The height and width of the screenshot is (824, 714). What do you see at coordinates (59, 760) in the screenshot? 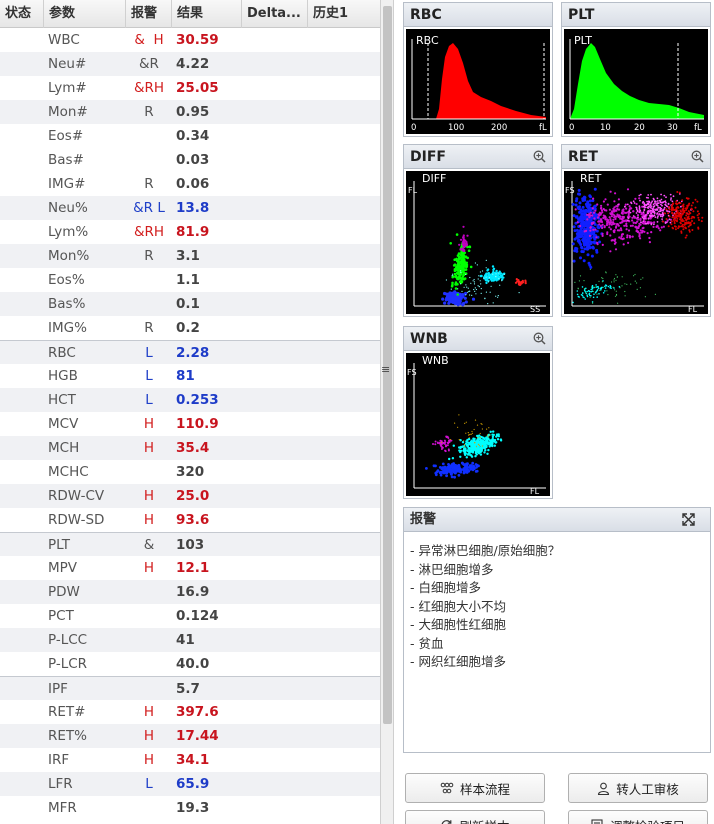
I see `param-name: IRF` at bounding box center [59, 760].